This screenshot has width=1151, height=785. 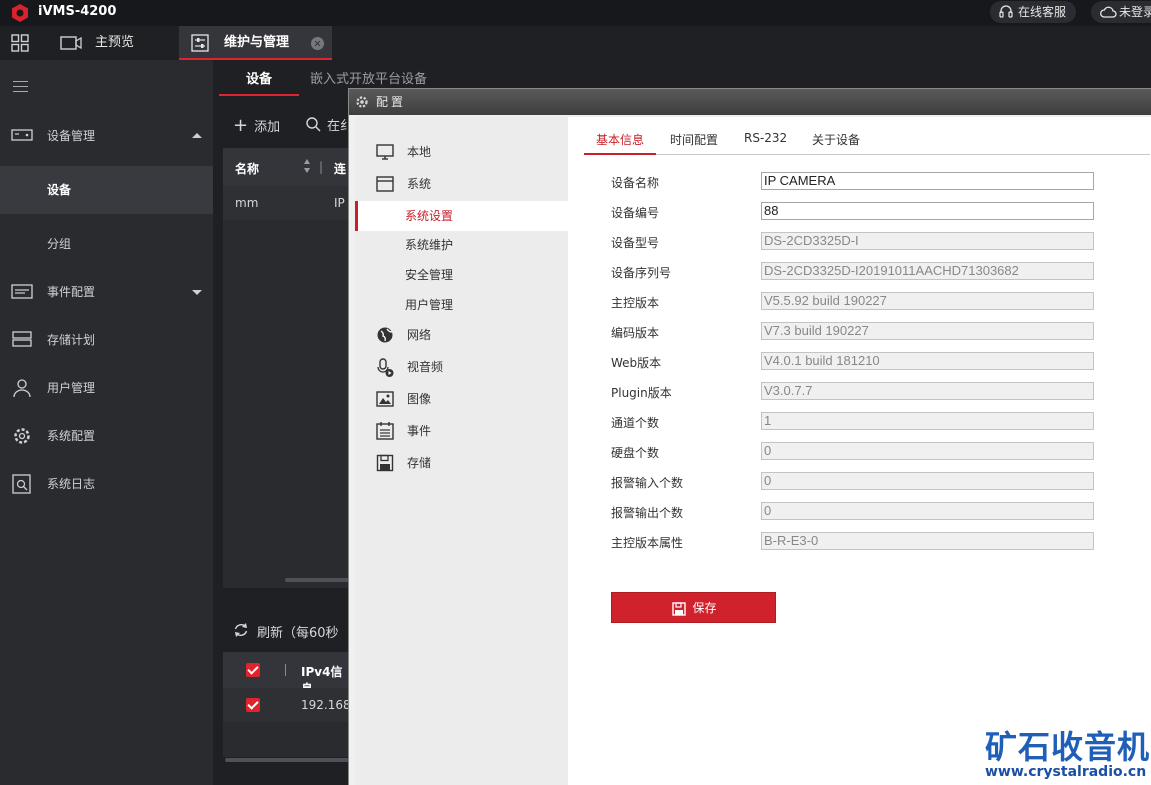 What do you see at coordinates (461, 216) in the screenshot?
I see `nav-item-system-settings: 系统设置` at bounding box center [461, 216].